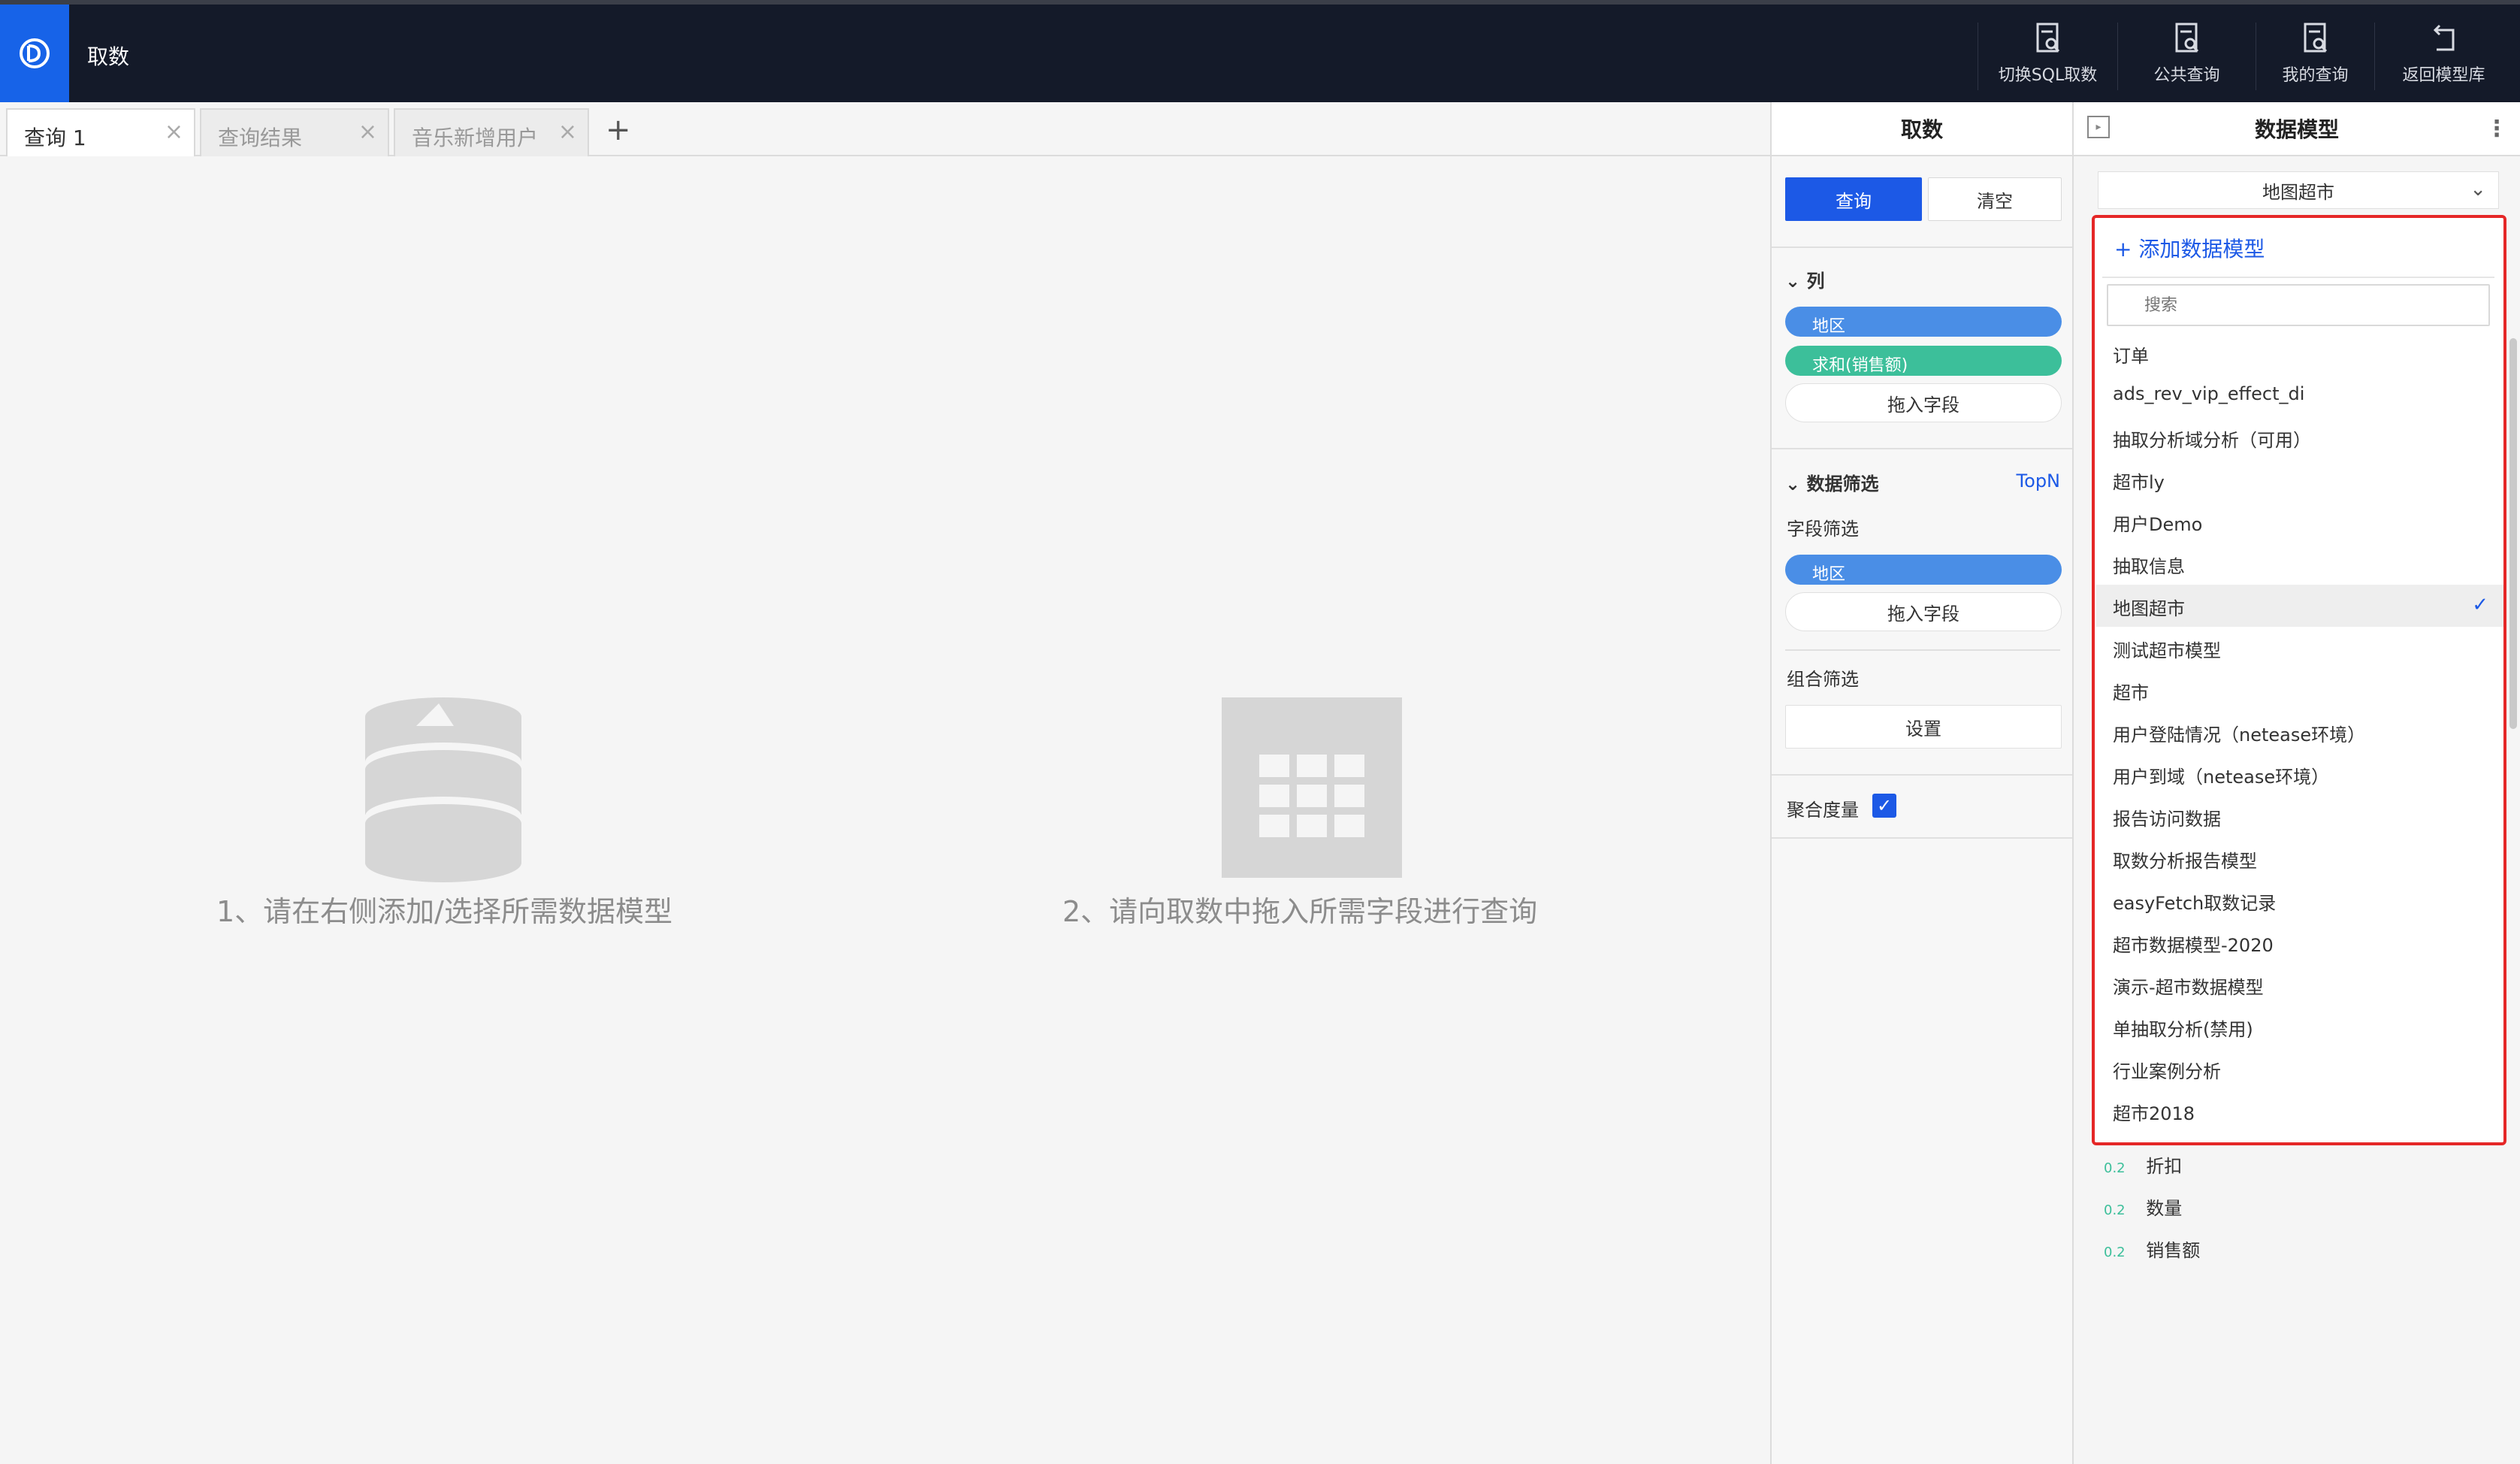 Image resolution: width=2520 pixels, height=1464 pixels. I want to click on filter-pill-region: 地区, so click(1924, 570).